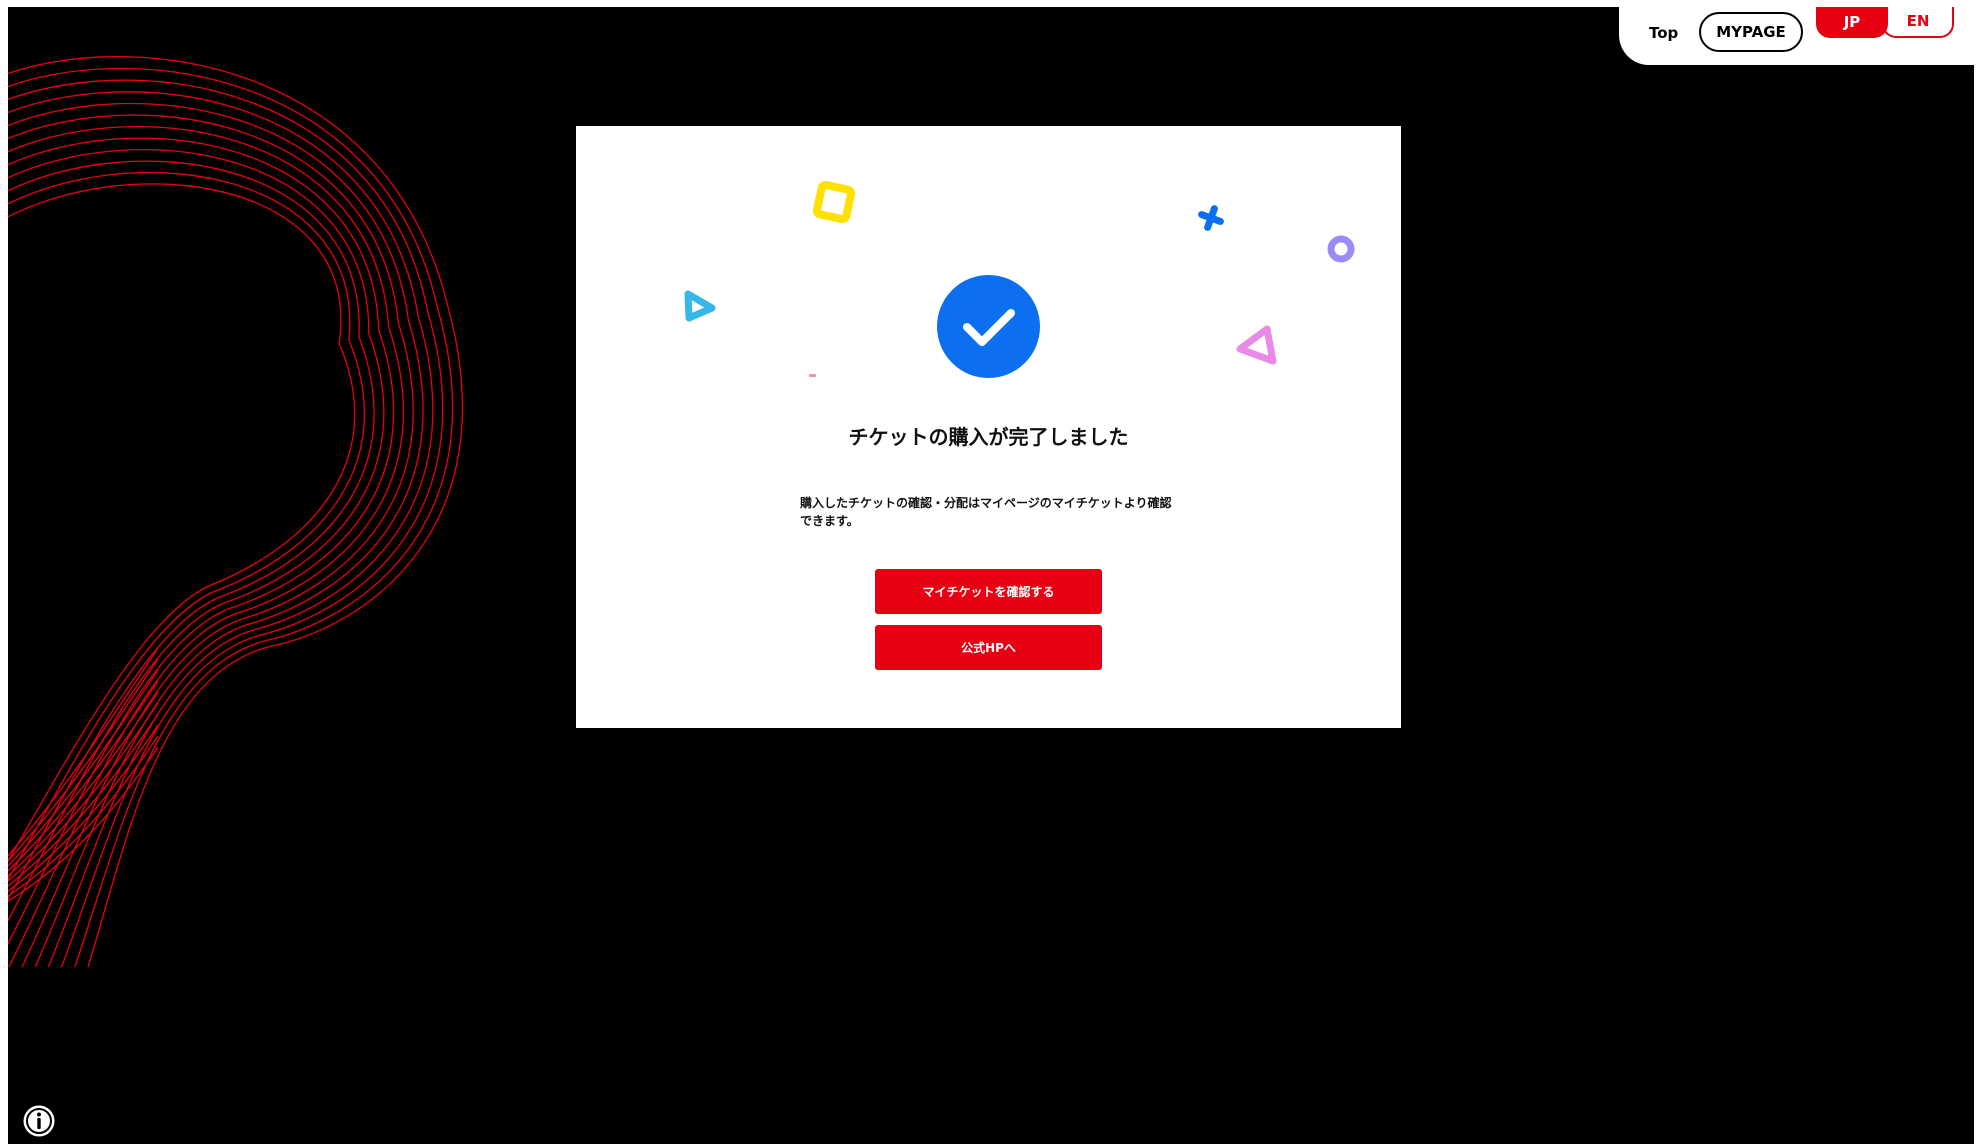 The height and width of the screenshot is (1144, 1977). What do you see at coordinates (834, 202) in the screenshot?
I see `yellow-square-icon` at bounding box center [834, 202].